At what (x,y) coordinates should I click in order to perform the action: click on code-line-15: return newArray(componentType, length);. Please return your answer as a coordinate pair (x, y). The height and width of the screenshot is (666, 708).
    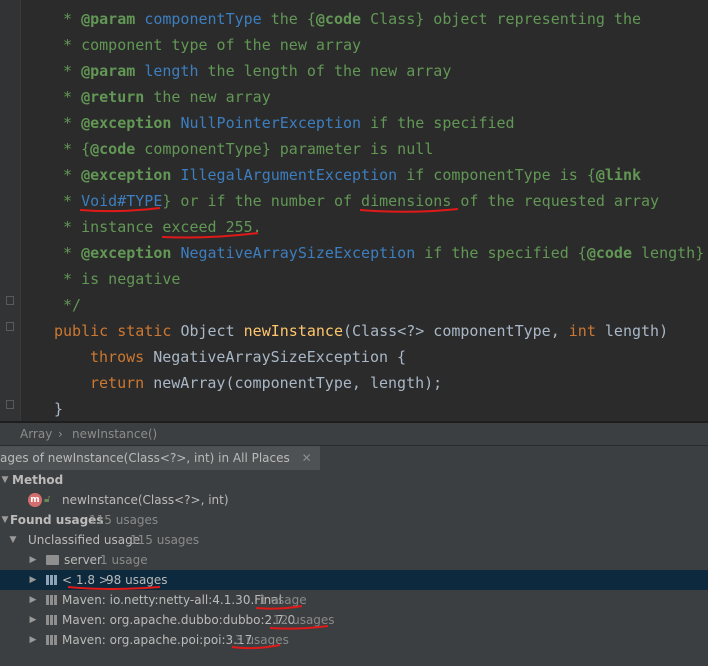
    Looking at the image, I should click on (266, 383).